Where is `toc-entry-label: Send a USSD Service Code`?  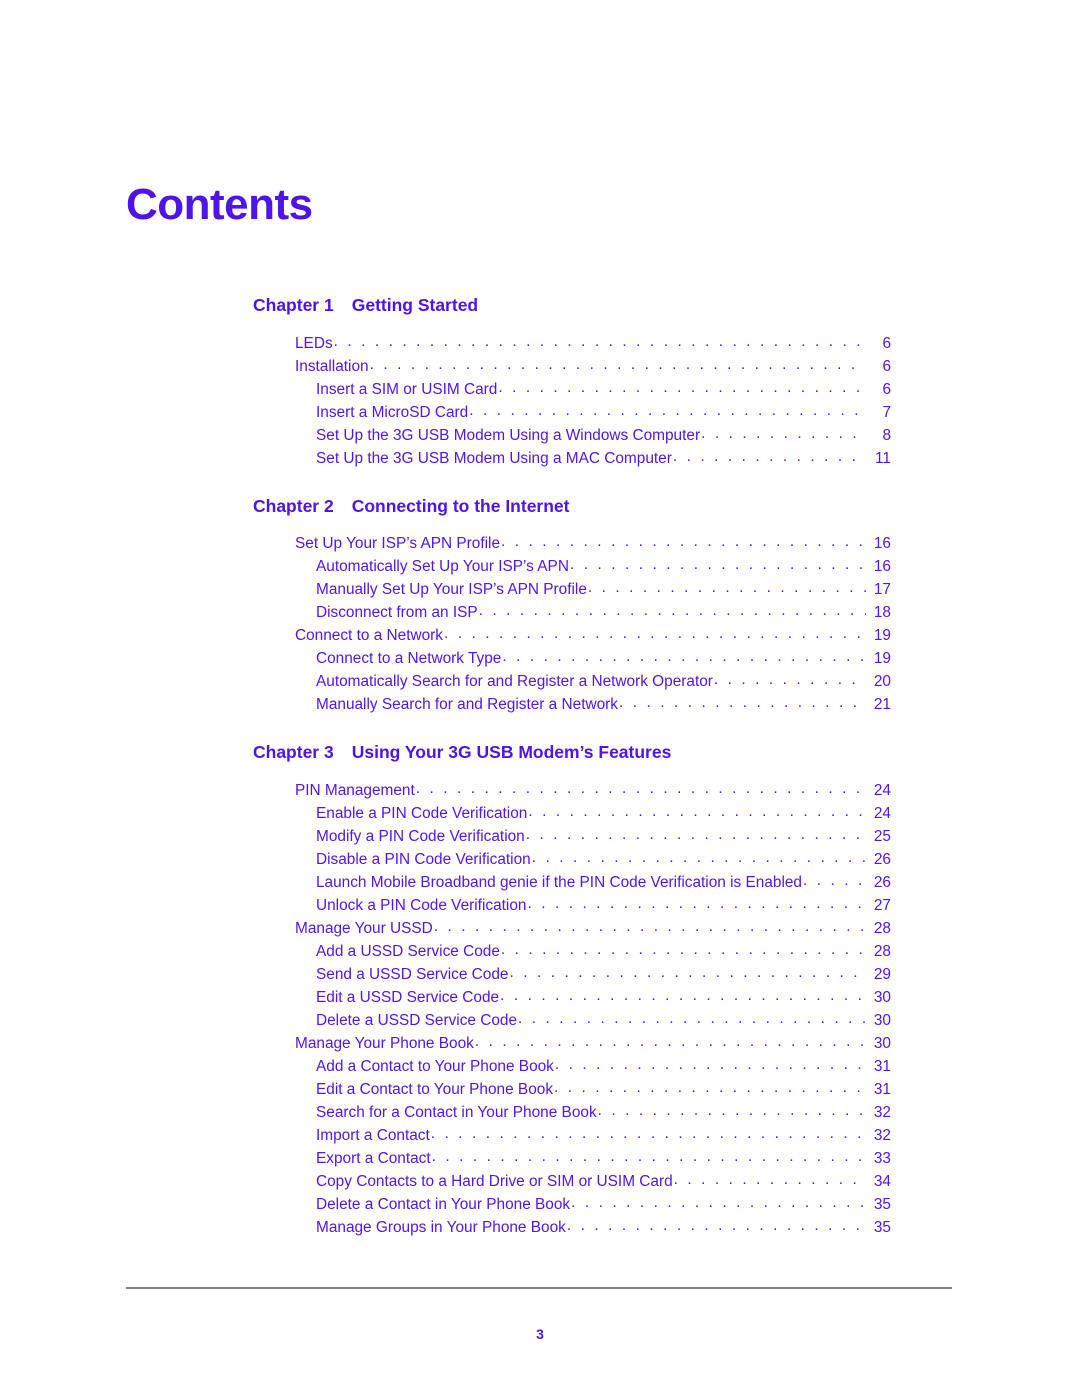
toc-entry-label: Send a USSD Service Code is located at coordinates (412, 974).